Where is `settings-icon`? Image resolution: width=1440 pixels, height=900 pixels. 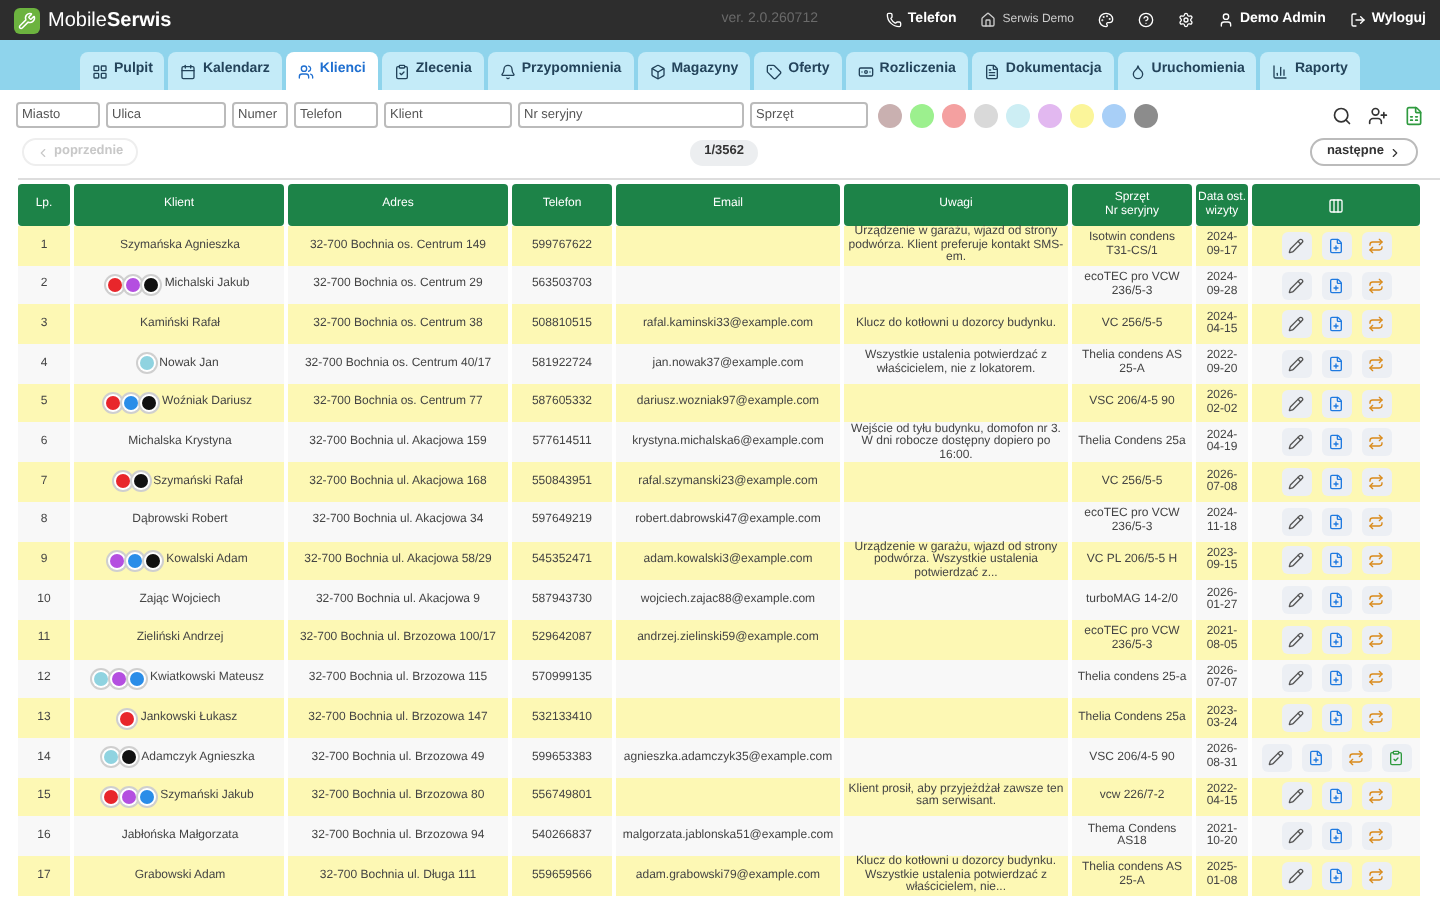
settings-icon is located at coordinates (1185, 20).